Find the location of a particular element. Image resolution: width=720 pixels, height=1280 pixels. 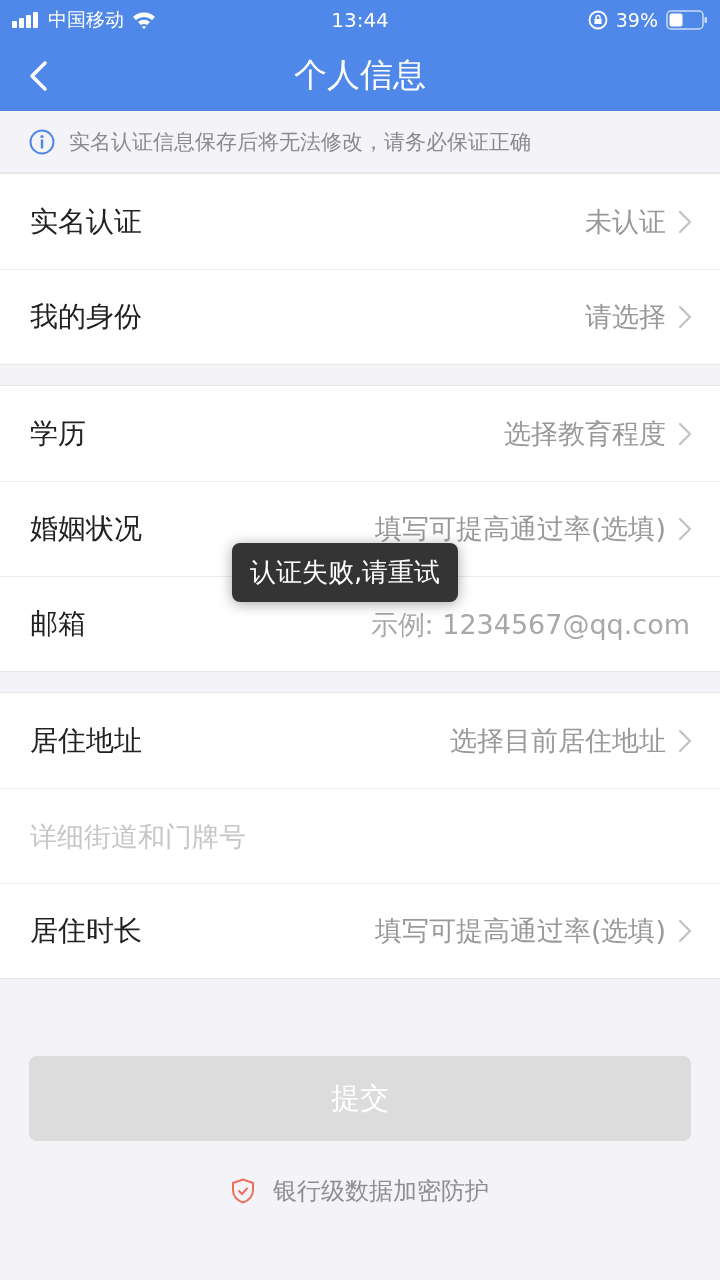

clock-time: 13:44 is located at coordinates (360, 20).